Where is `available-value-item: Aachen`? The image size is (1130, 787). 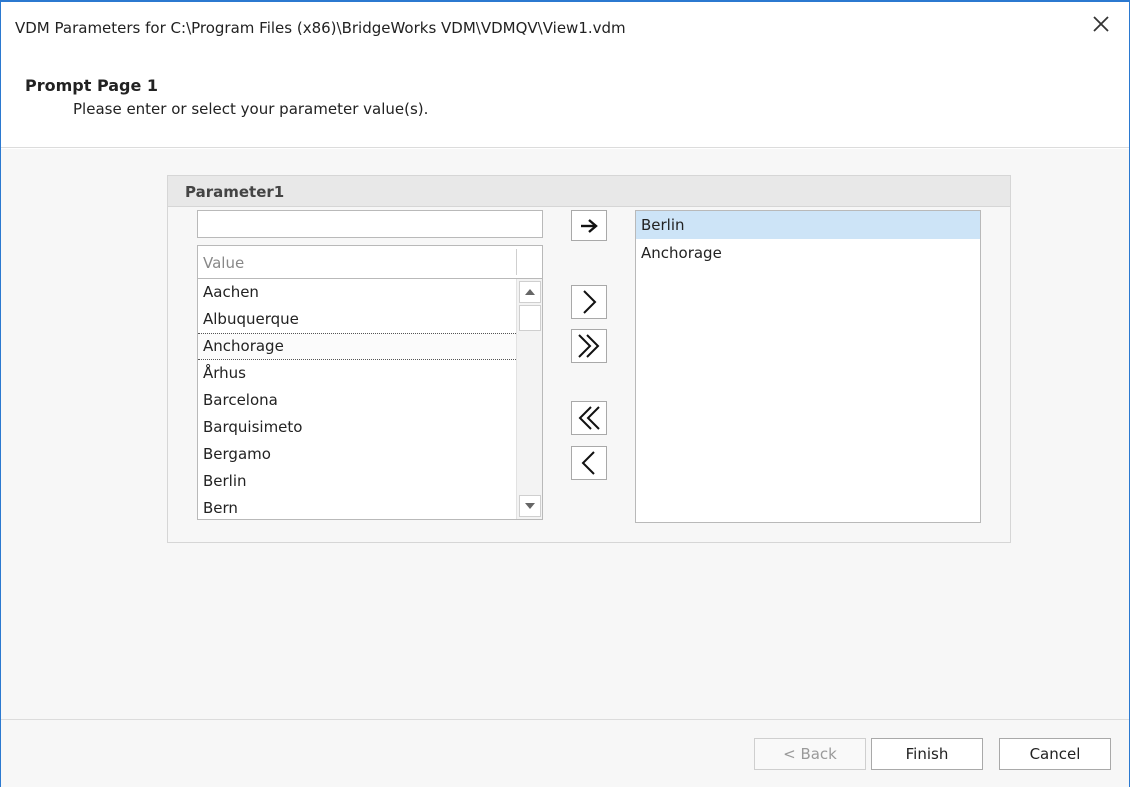
available-value-item: Aachen is located at coordinates (357, 292).